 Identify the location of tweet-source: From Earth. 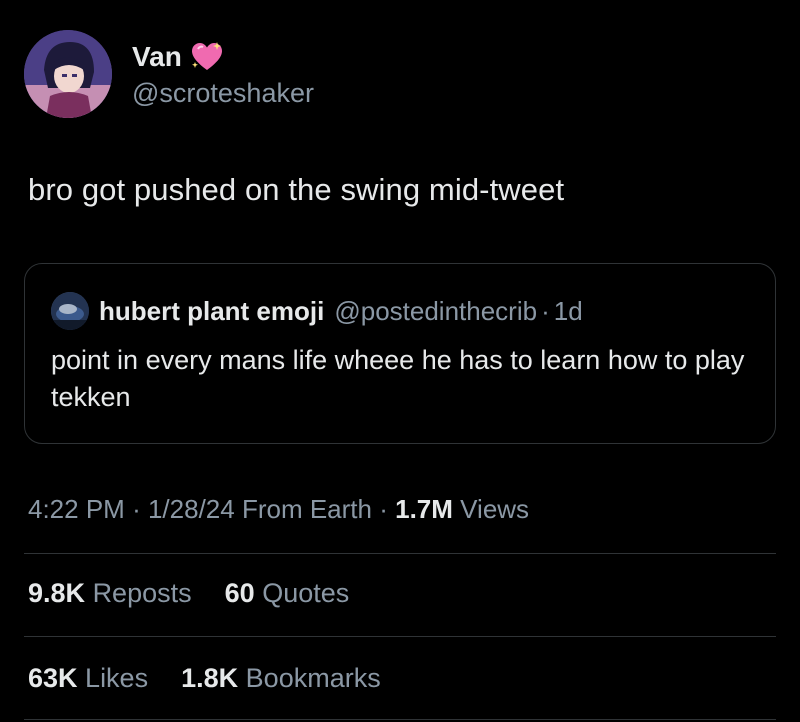
(306, 509).